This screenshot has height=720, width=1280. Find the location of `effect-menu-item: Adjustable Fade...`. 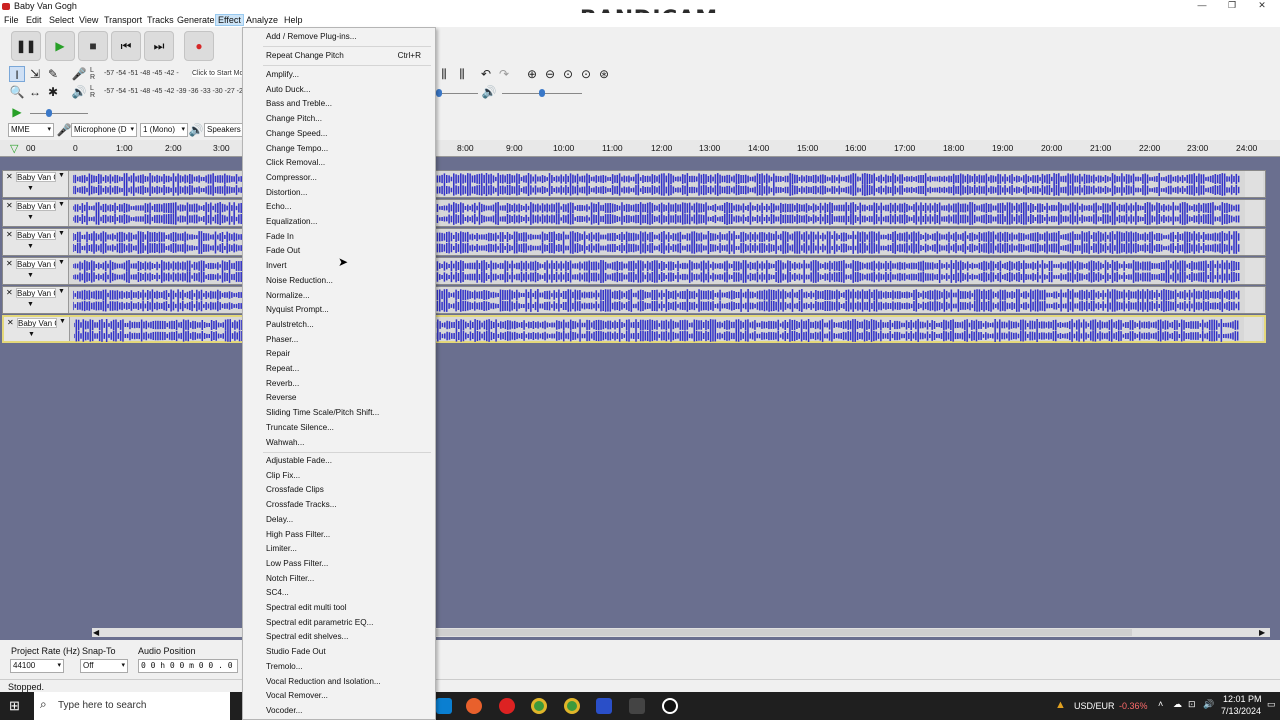

effect-menu-item: Adjustable Fade... is located at coordinates (299, 460).